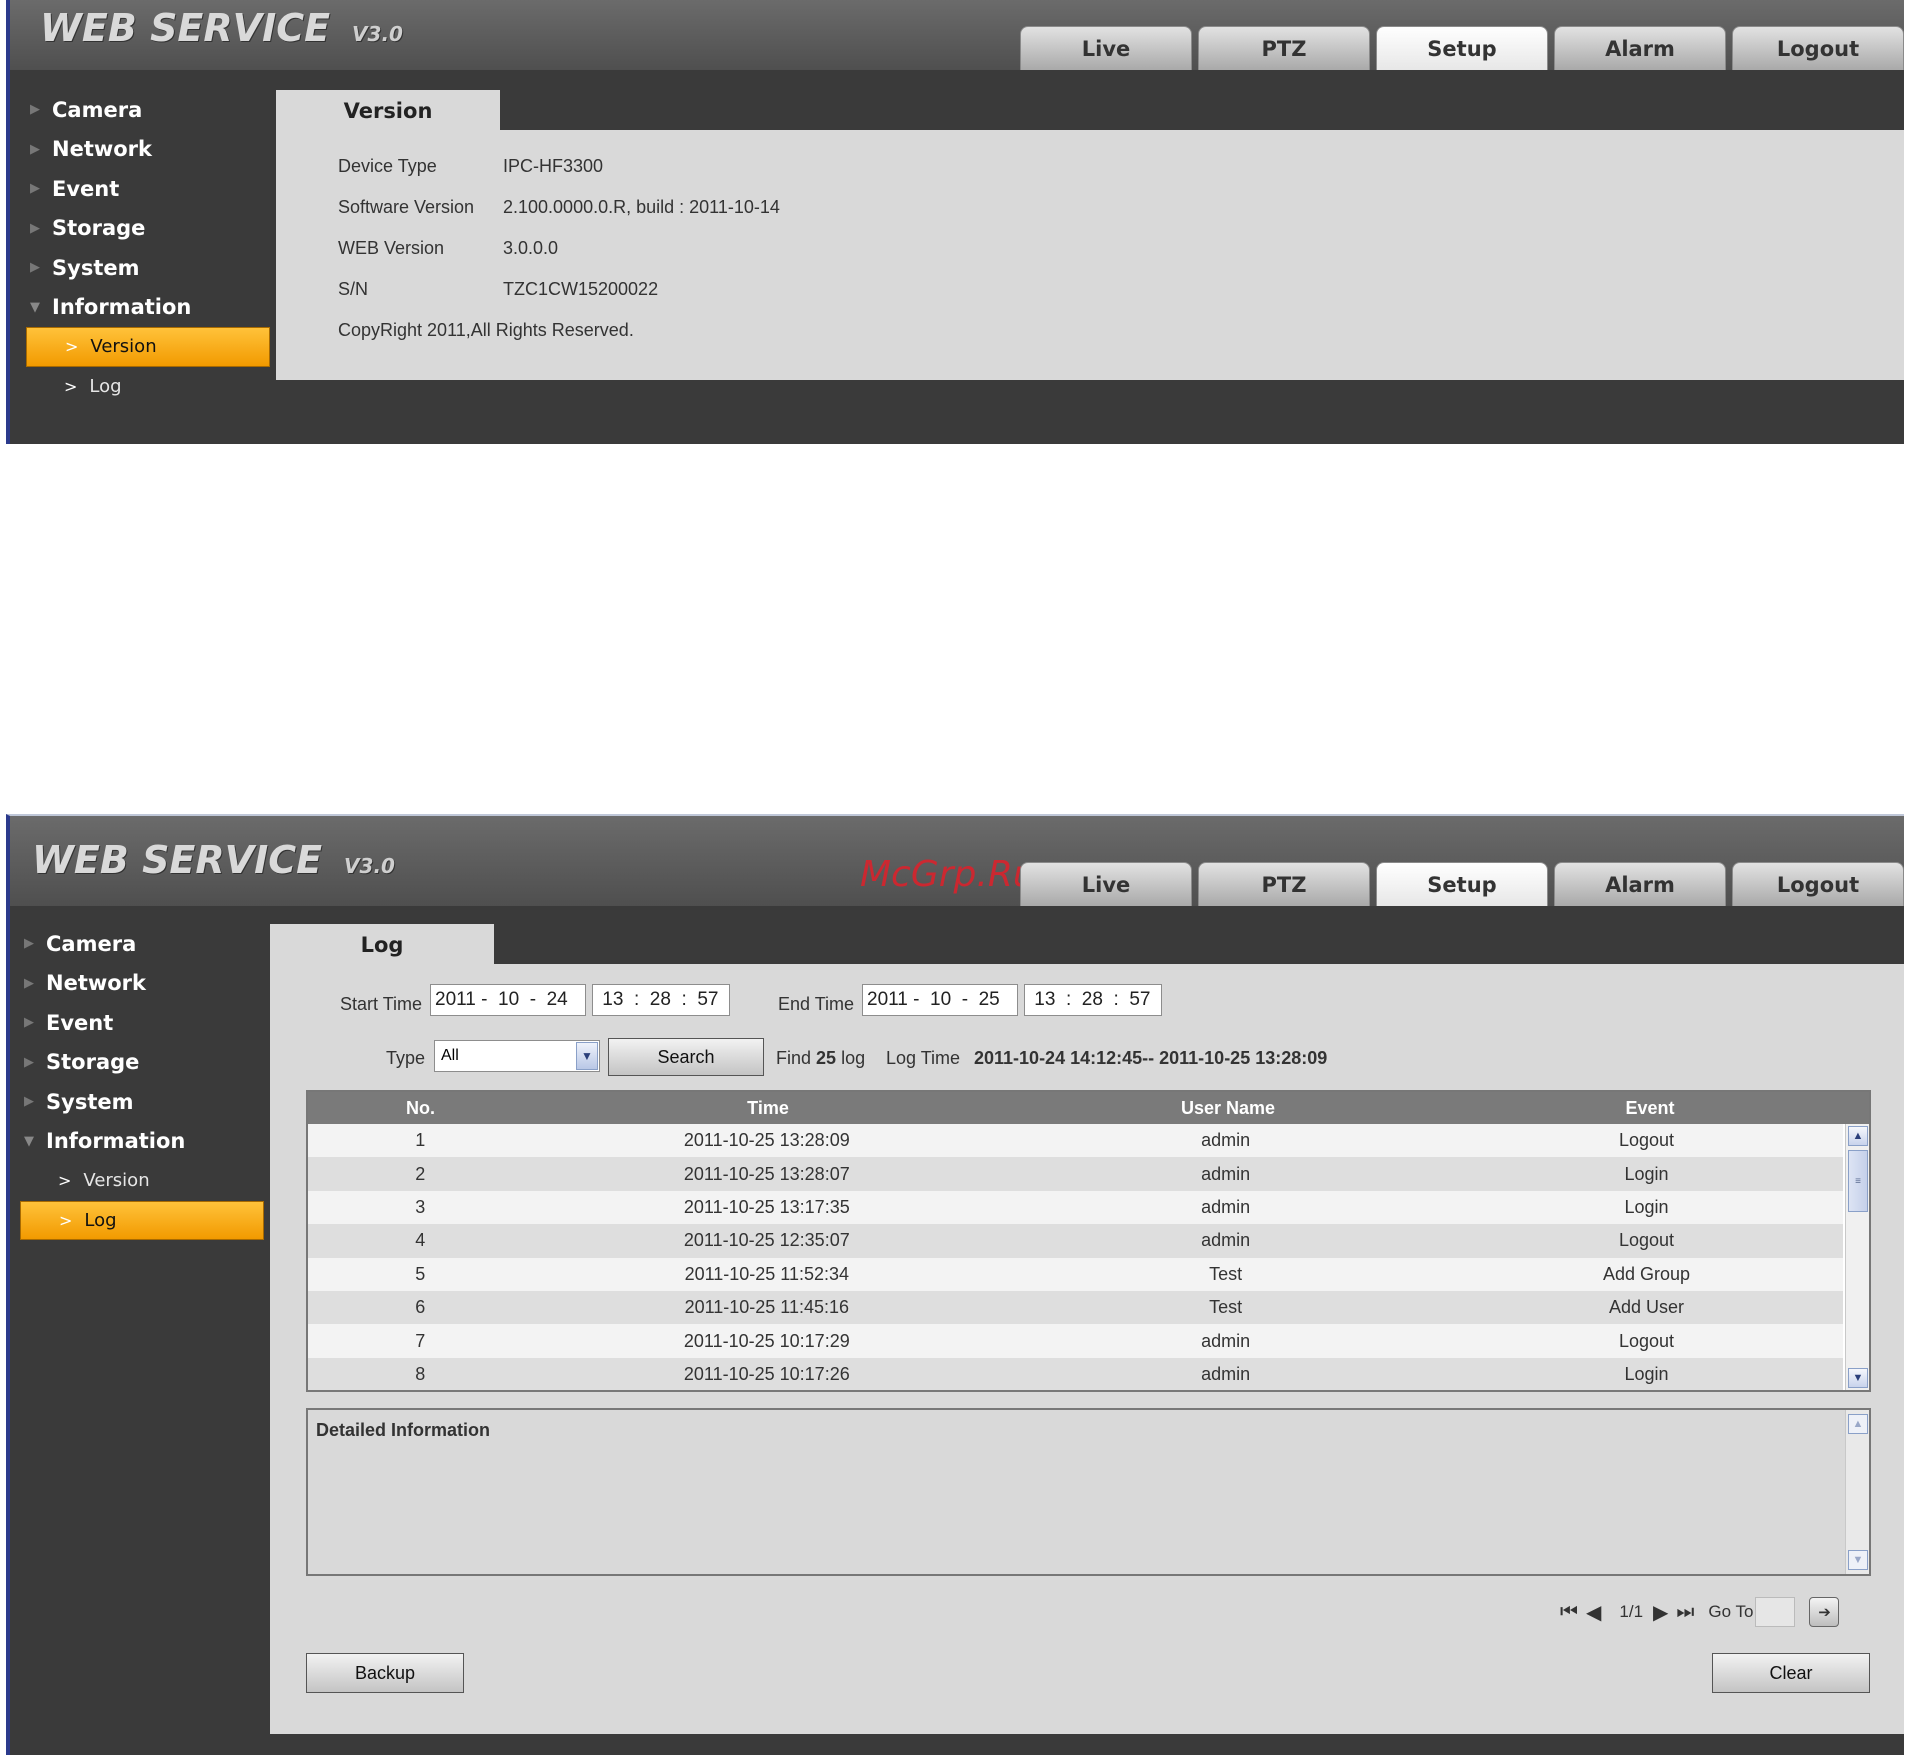  Describe the element at coordinates (1685, 1612) in the screenshot. I see `last-page-icon: ⏭` at that location.